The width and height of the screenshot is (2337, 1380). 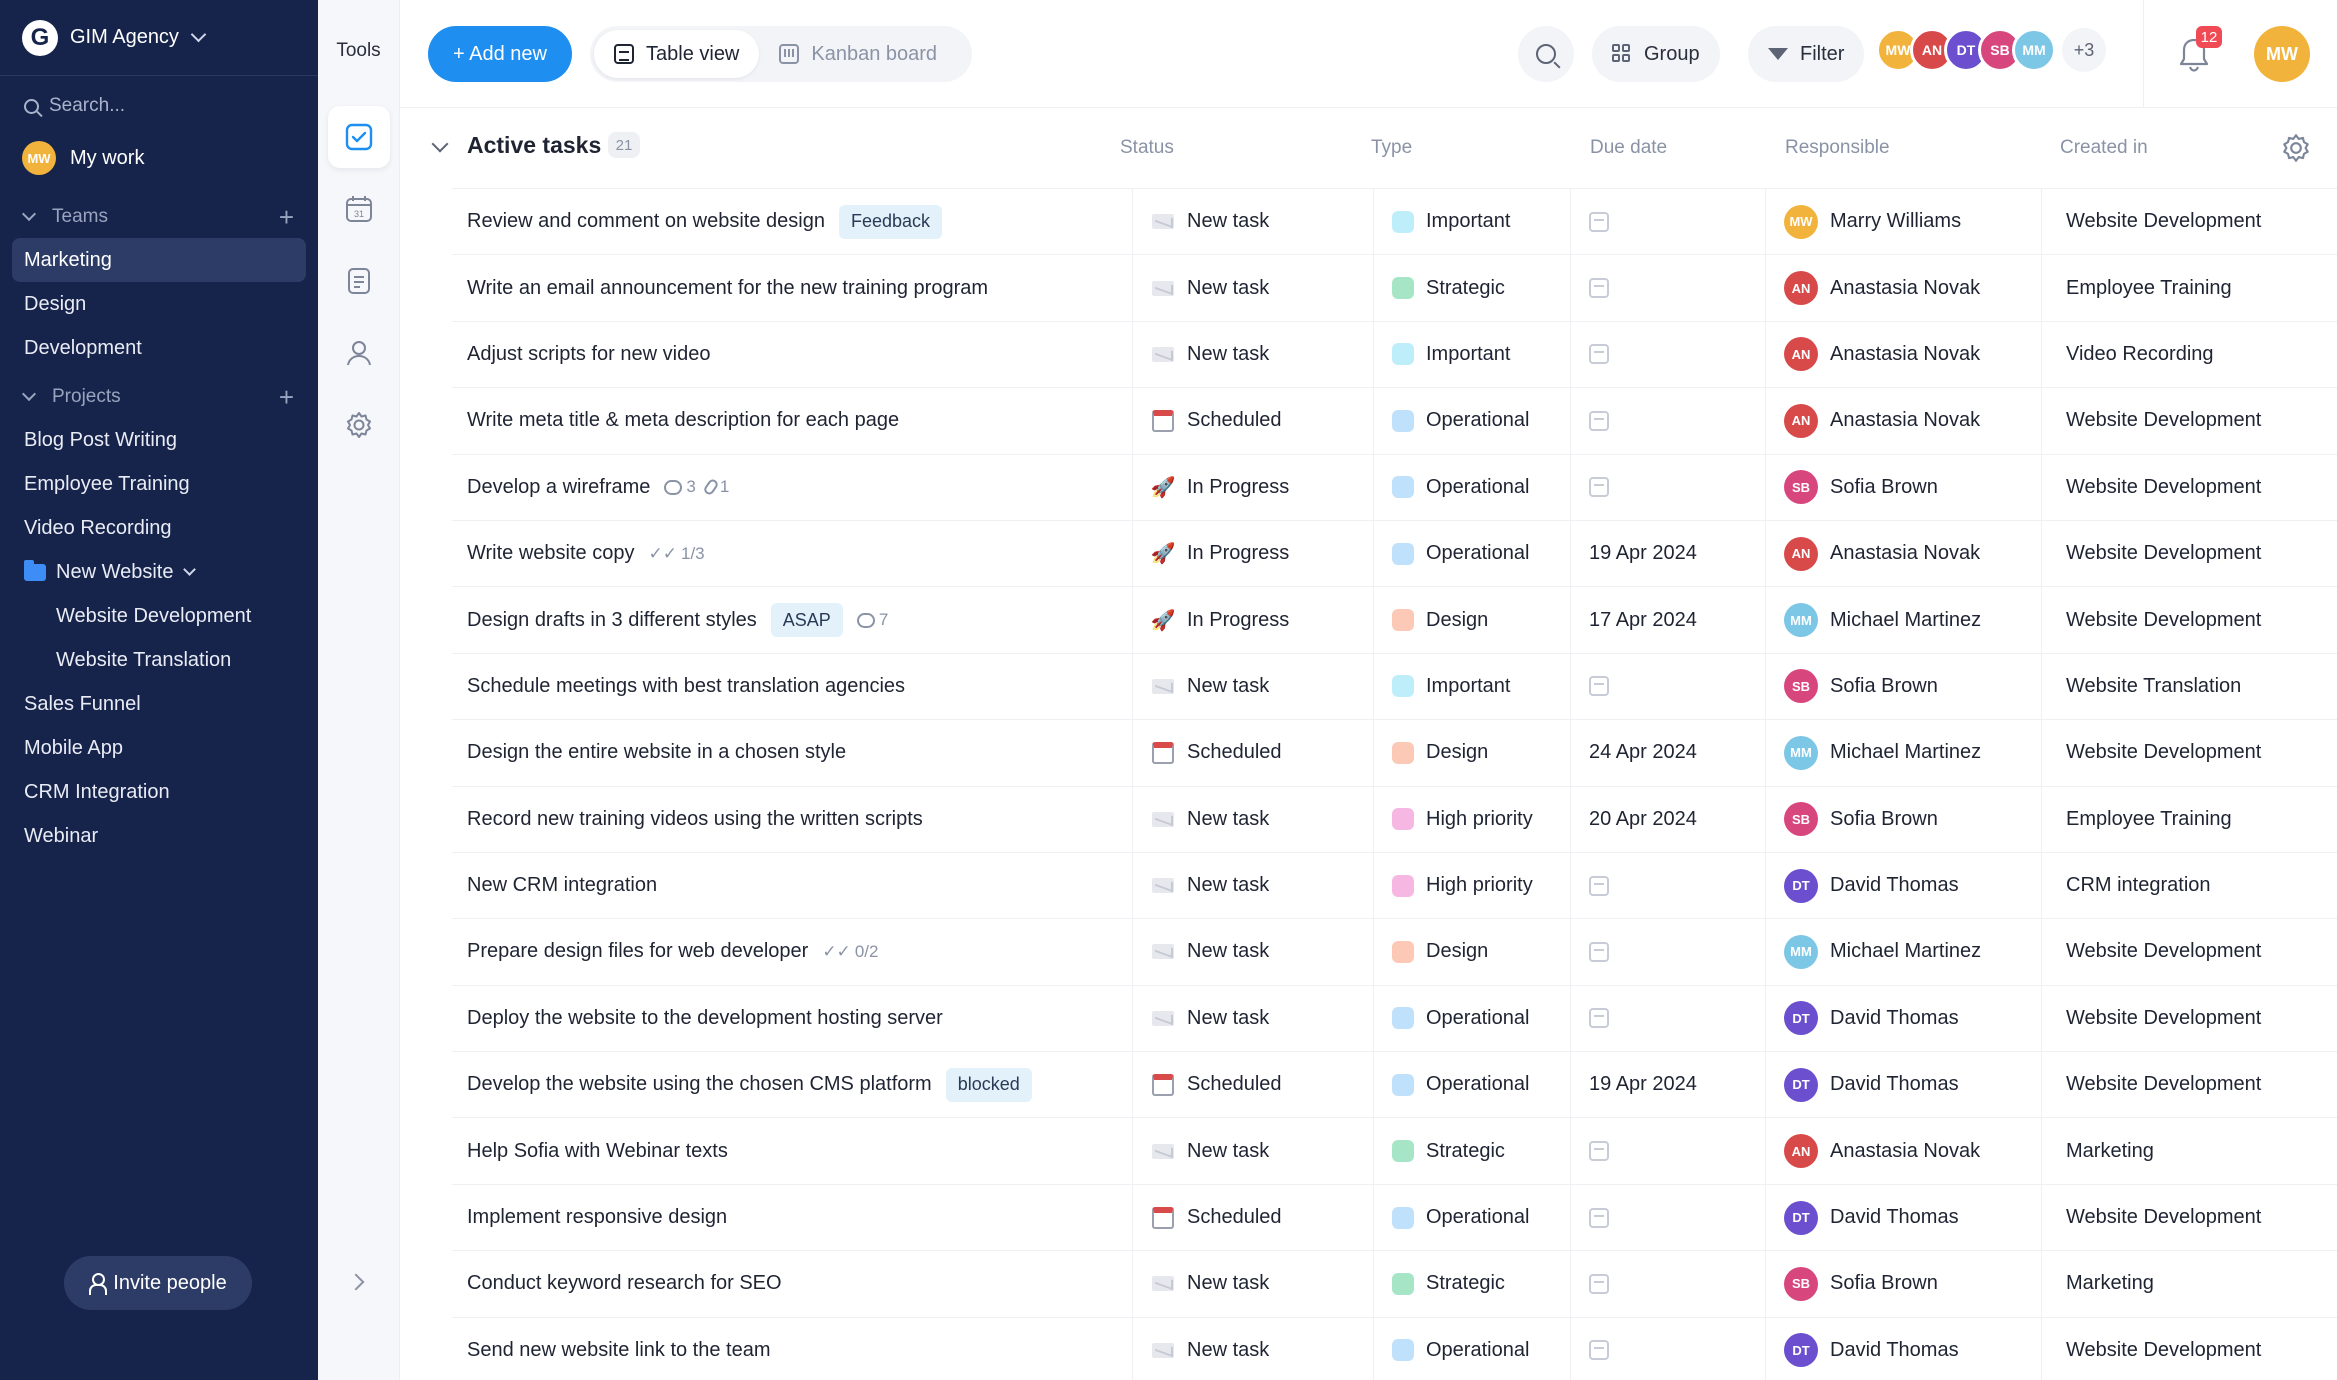 I want to click on due-date-cell: 24 Apr 2024, so click(x=1667, y=753).